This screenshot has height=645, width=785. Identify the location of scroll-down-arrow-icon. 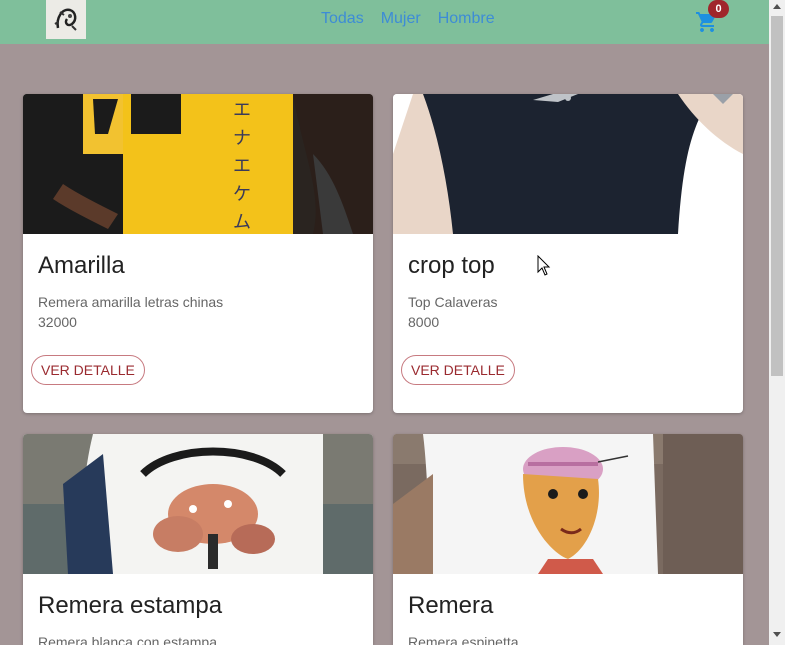
(777, 634).